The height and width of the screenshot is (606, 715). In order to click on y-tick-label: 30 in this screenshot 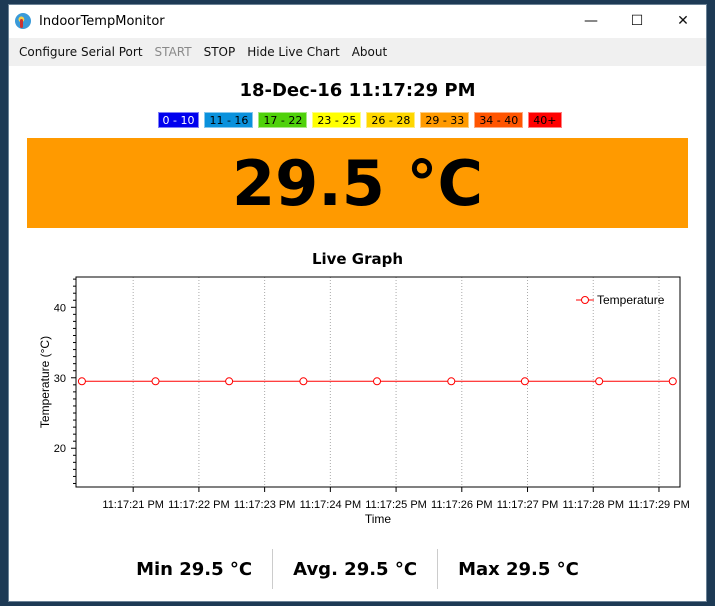, I will do `click(60, 379)`.